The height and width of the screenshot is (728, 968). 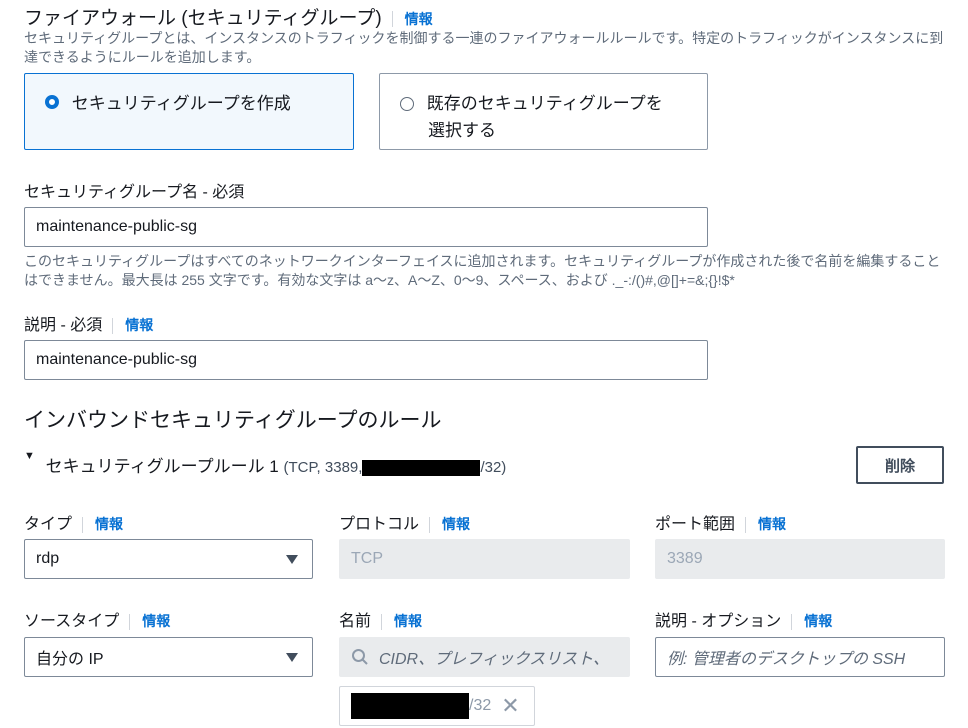 I want to click on desc-opt-label: 説明 - オプション, so click(x=718, y=621).